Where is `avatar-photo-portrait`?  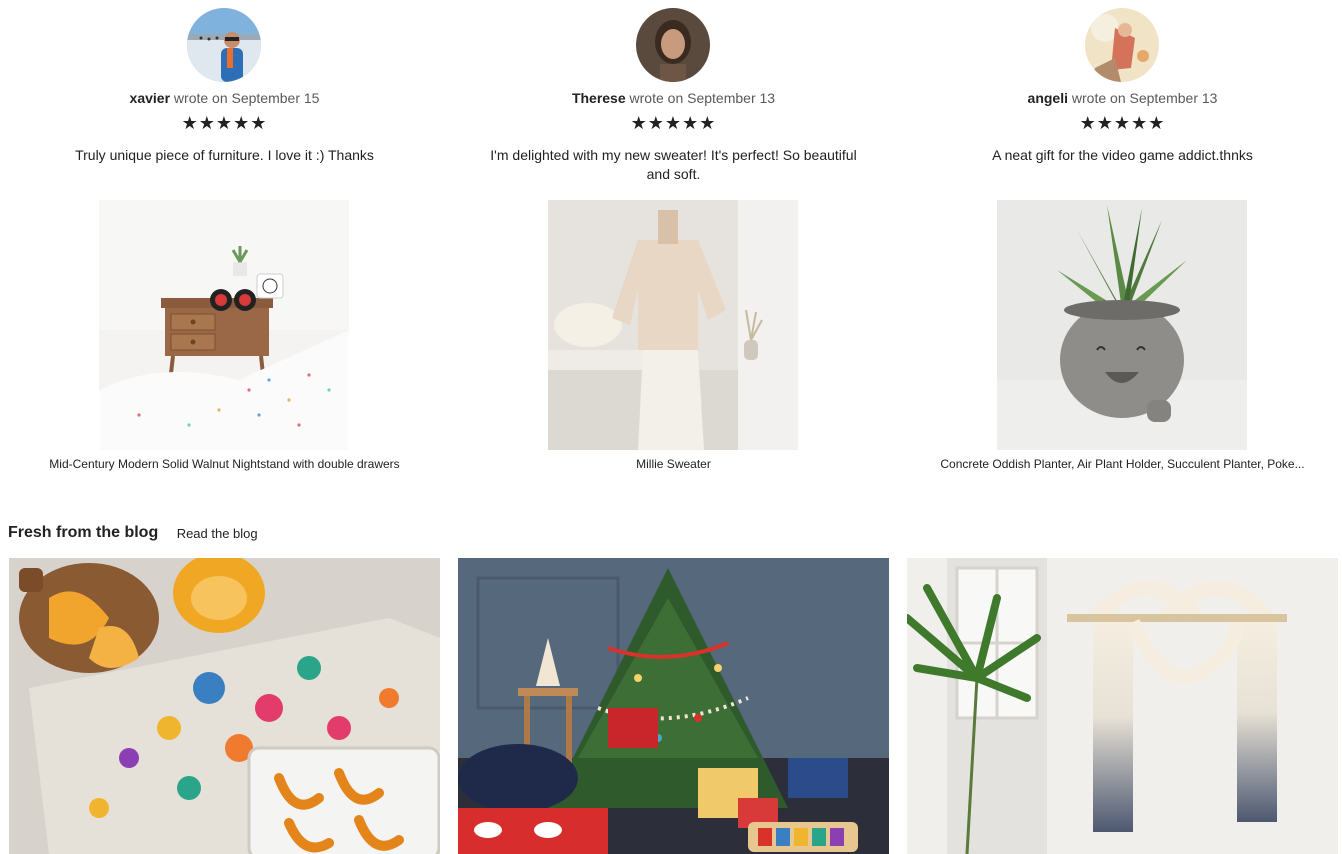
avatar-photo-portrait is located at coordinates (673, 45).